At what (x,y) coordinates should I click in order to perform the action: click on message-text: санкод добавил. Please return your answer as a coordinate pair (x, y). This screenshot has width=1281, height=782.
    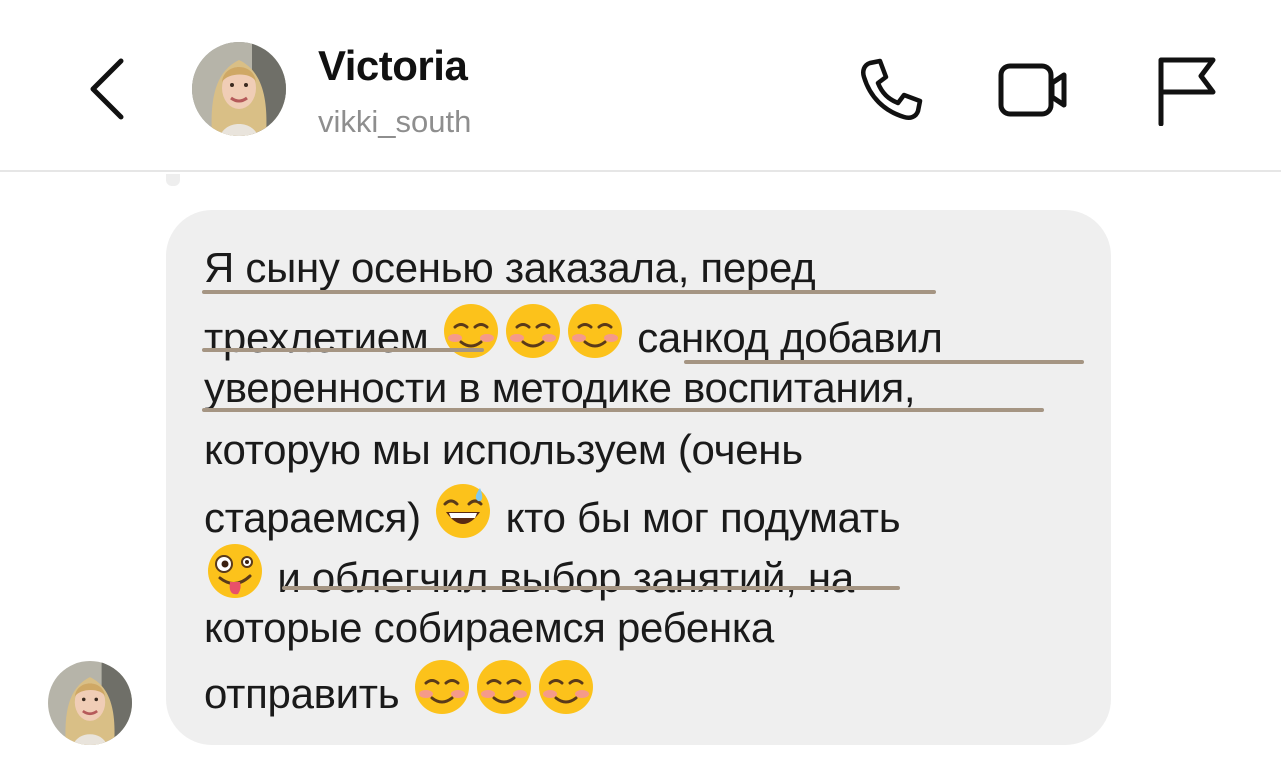
    Looking at the image, I should click on (790, 337).